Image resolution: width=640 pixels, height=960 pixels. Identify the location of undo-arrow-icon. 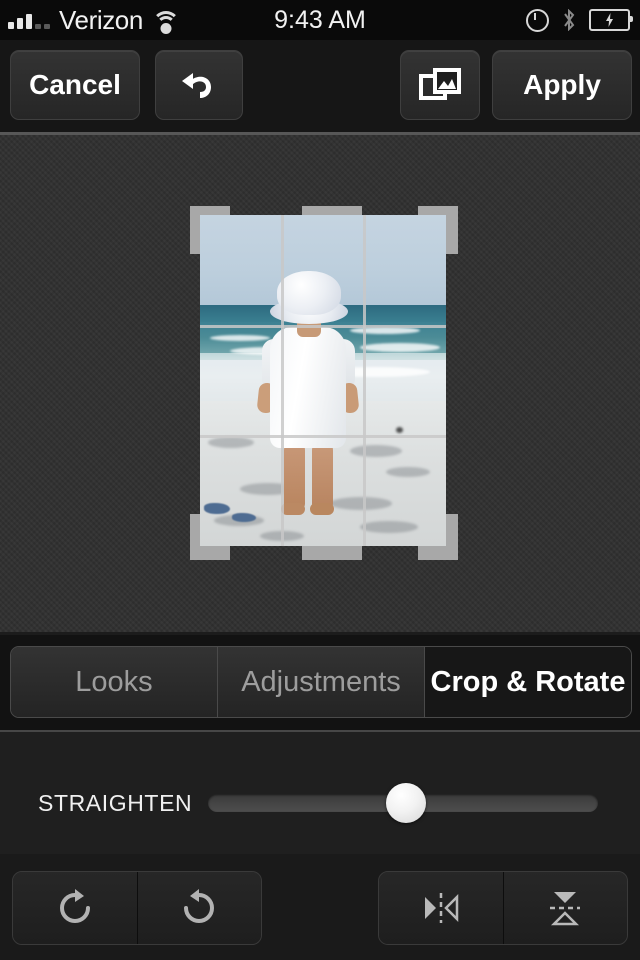
(199, 85).